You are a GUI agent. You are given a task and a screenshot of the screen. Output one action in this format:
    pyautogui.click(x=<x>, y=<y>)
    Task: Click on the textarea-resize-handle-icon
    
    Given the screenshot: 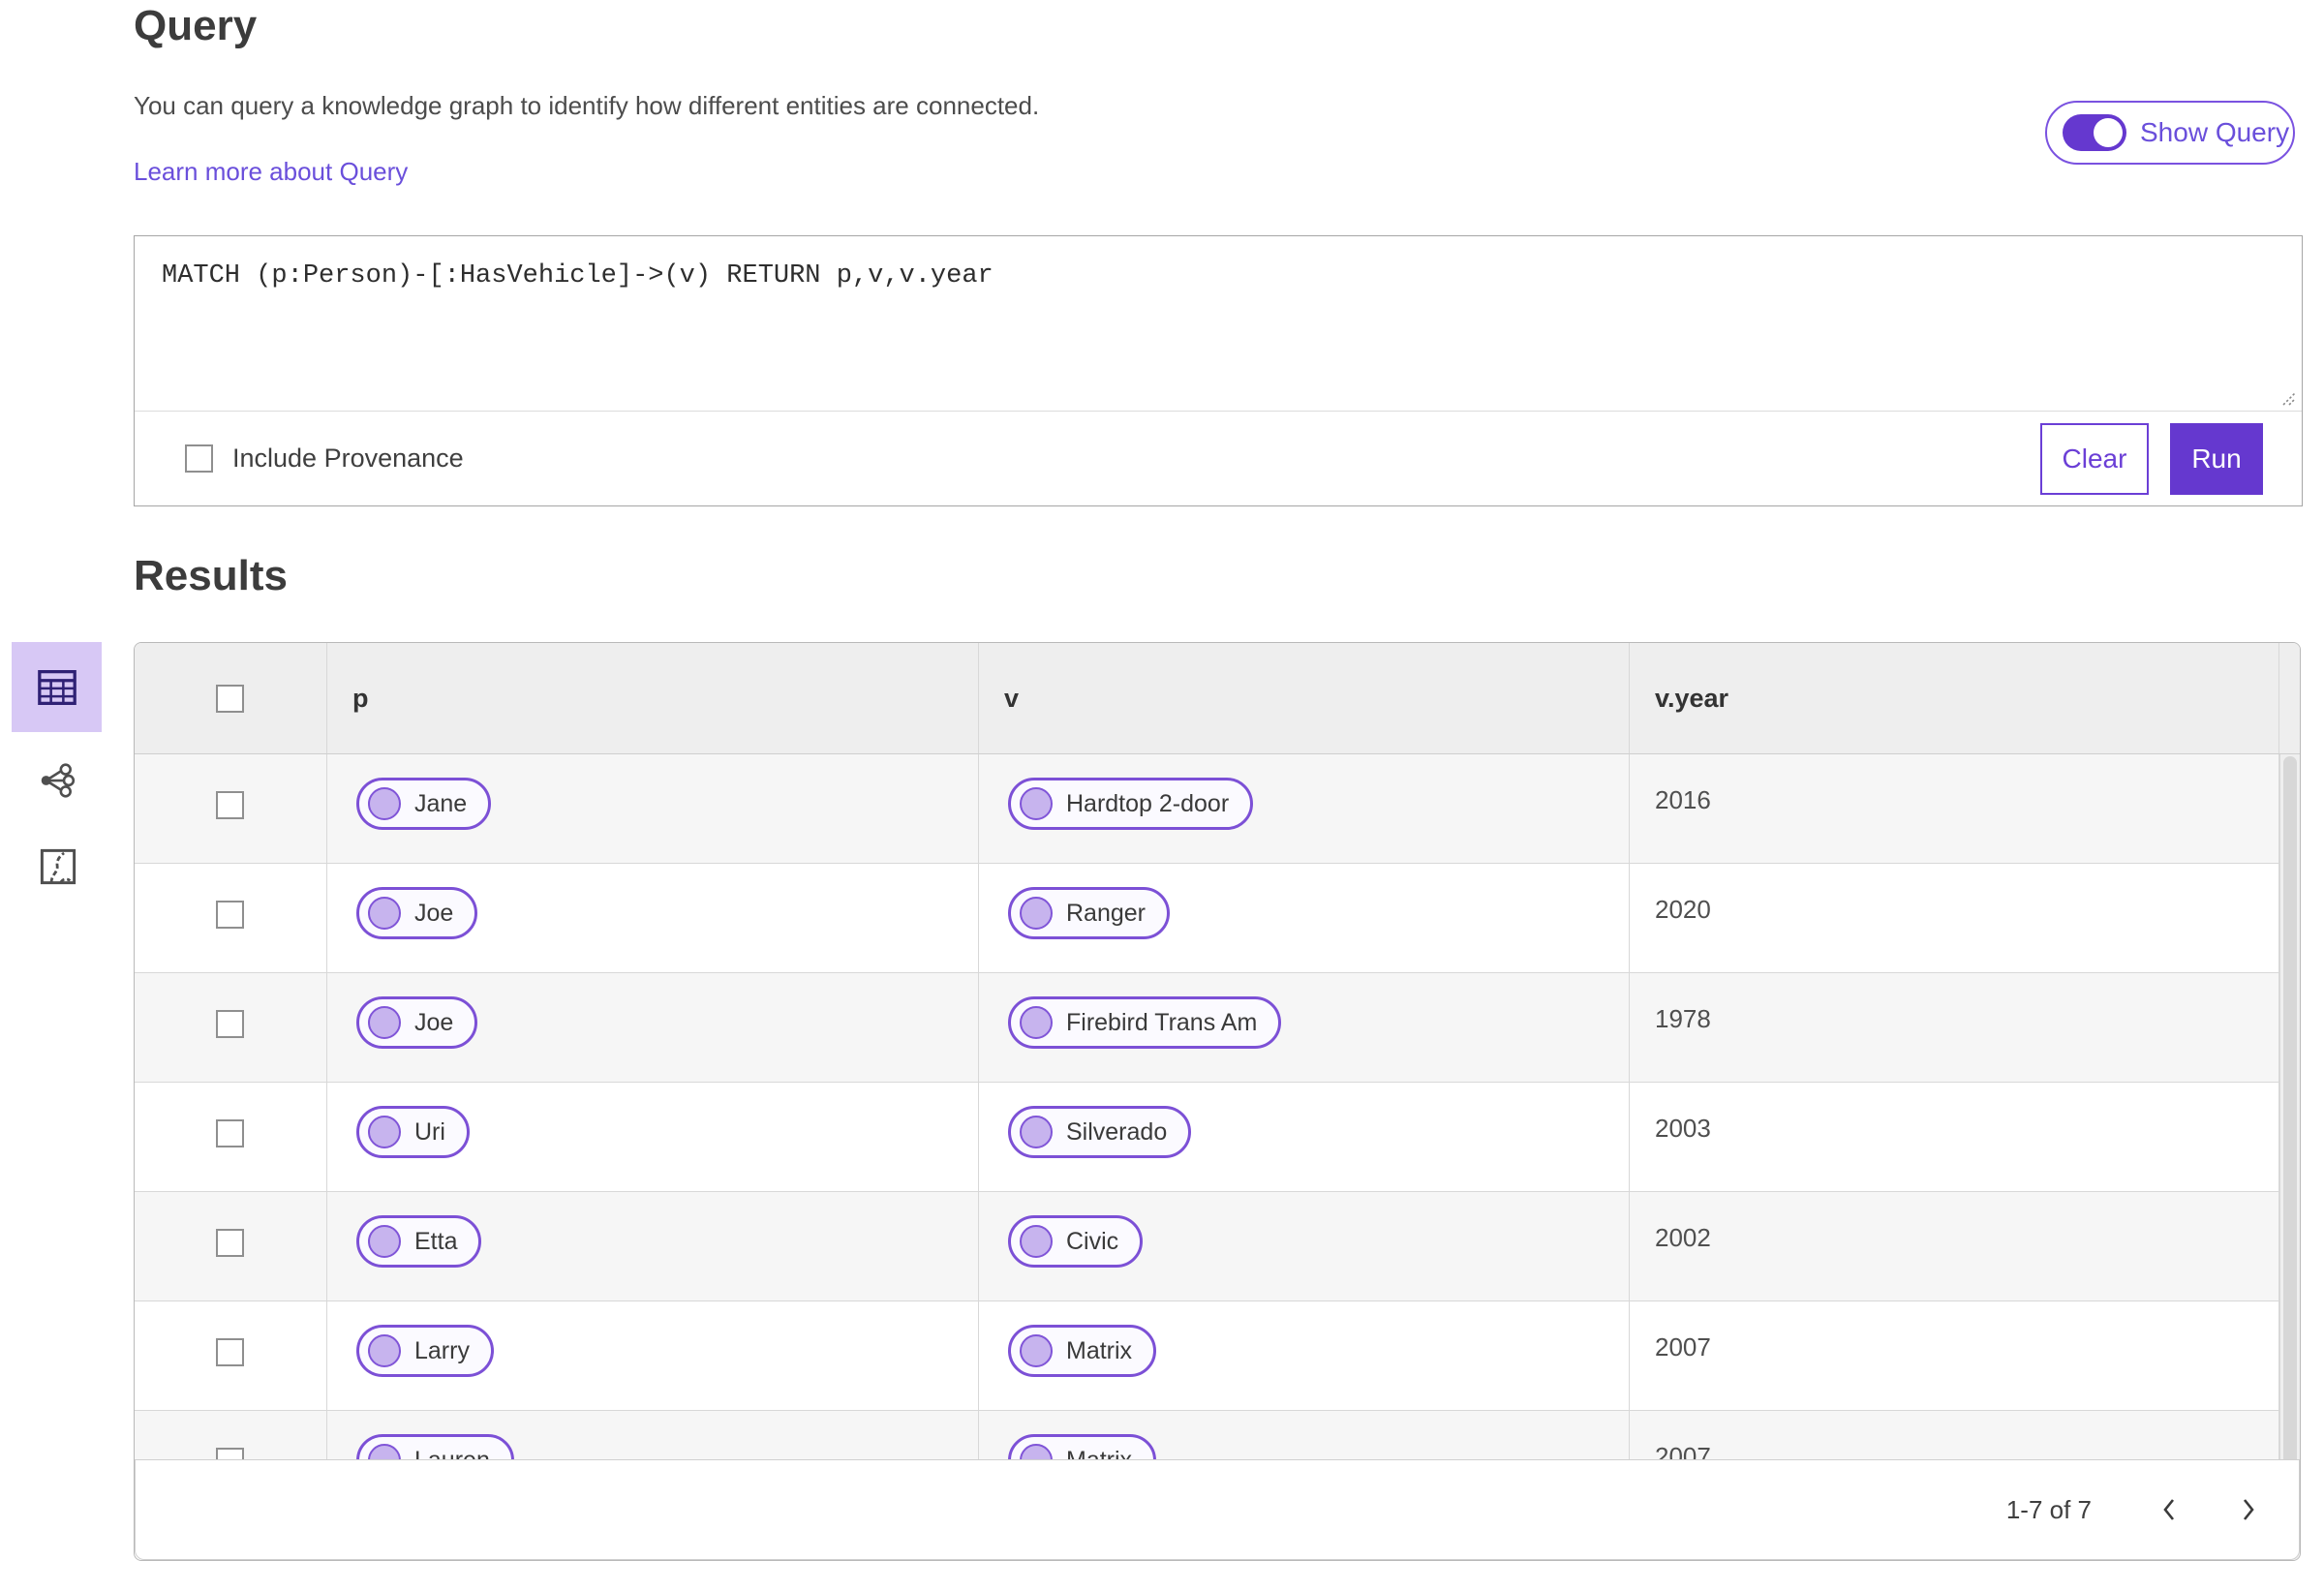 What is the action you would take?
    pyautogui.click(x=2288, y=397)
    